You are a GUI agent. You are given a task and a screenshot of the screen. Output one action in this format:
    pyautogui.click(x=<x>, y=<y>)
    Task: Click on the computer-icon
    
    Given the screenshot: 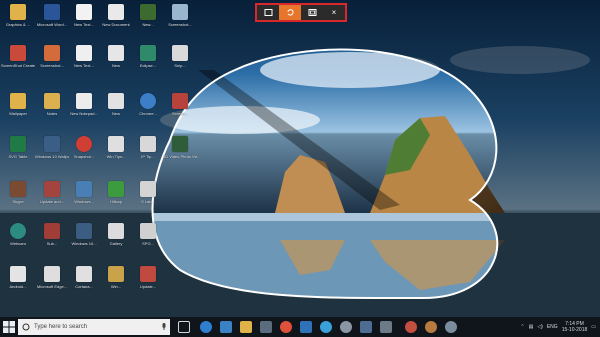 What is the action you would take?
    pyautogui.click(x=180, y=12)
    